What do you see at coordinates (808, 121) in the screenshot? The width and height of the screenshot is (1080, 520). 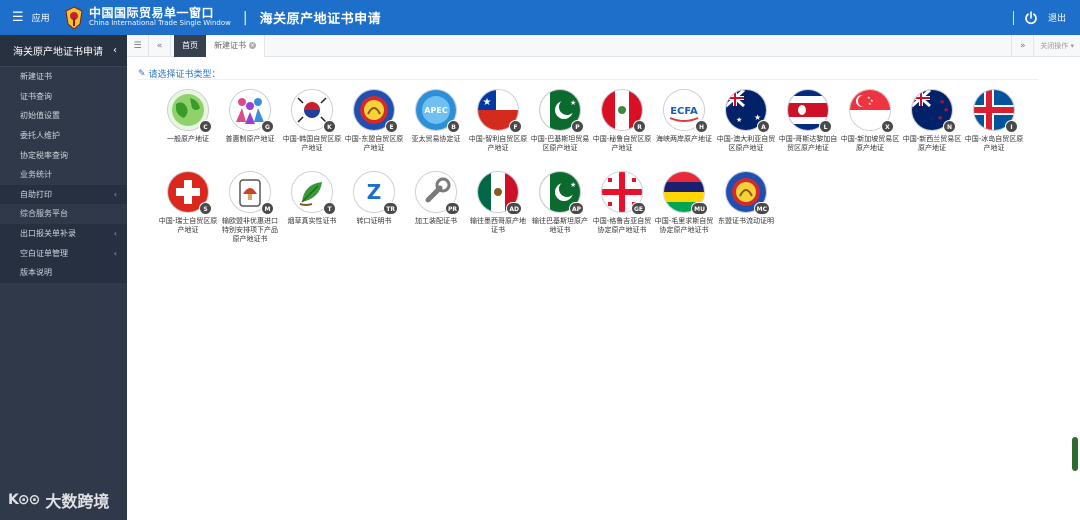 I see `certificate-option: L 中国-哥斯达黎加自贸区原产地证` at bounding box center [808, 121].